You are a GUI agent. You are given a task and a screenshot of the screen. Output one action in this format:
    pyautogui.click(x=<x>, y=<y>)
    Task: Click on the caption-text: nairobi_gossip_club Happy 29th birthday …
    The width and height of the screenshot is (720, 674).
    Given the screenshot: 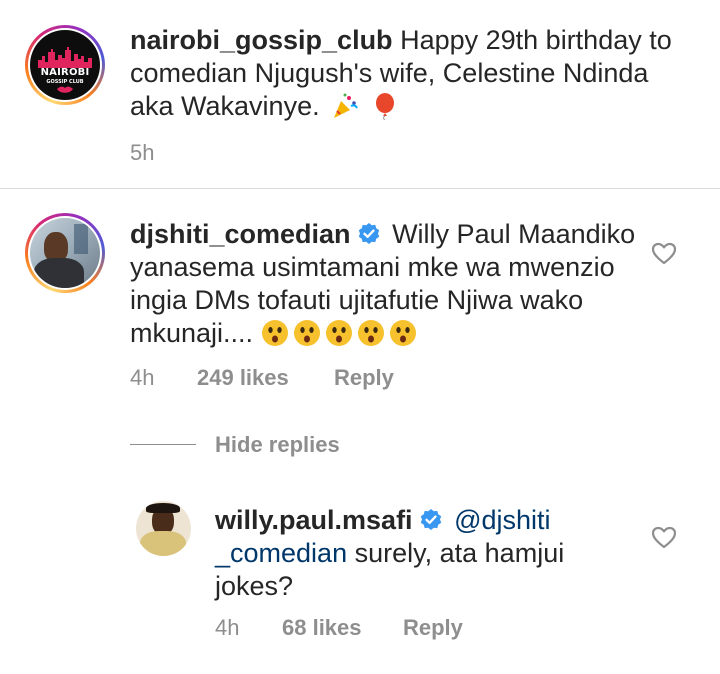 What is the action you would take?
    pyautogui.click(x=410, y=73)
    